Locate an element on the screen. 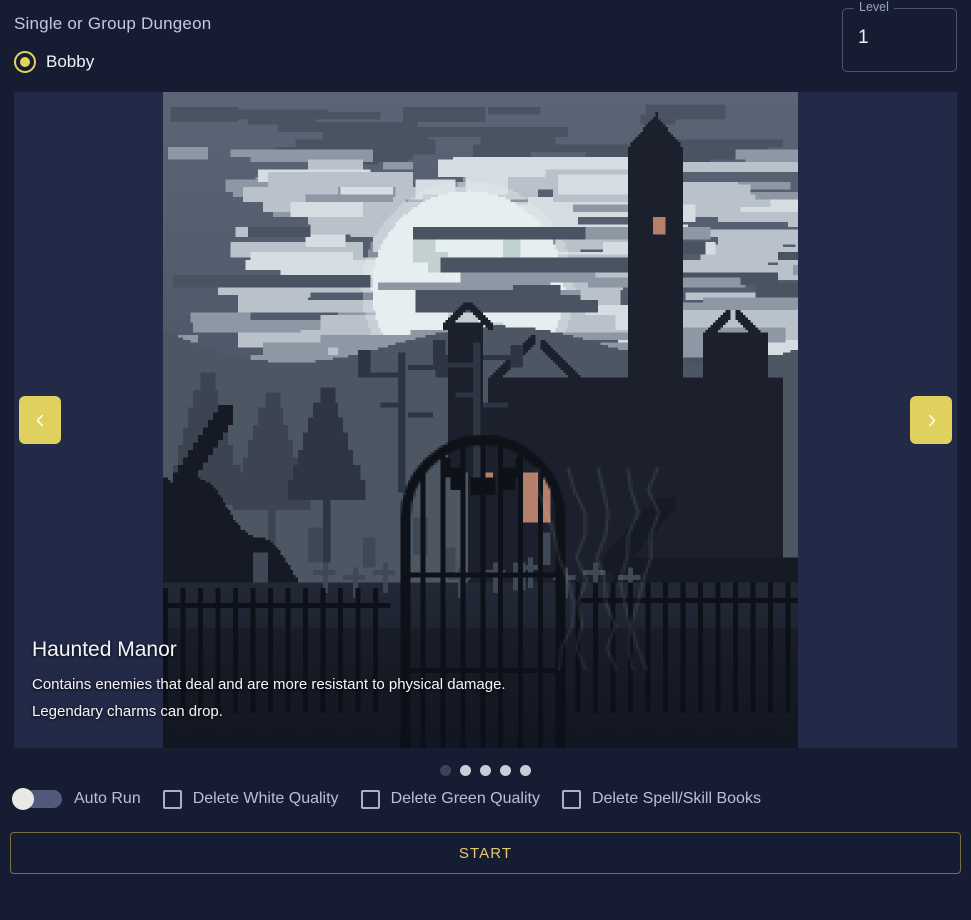  carousel-next-button is located at coordinates (931, 420).